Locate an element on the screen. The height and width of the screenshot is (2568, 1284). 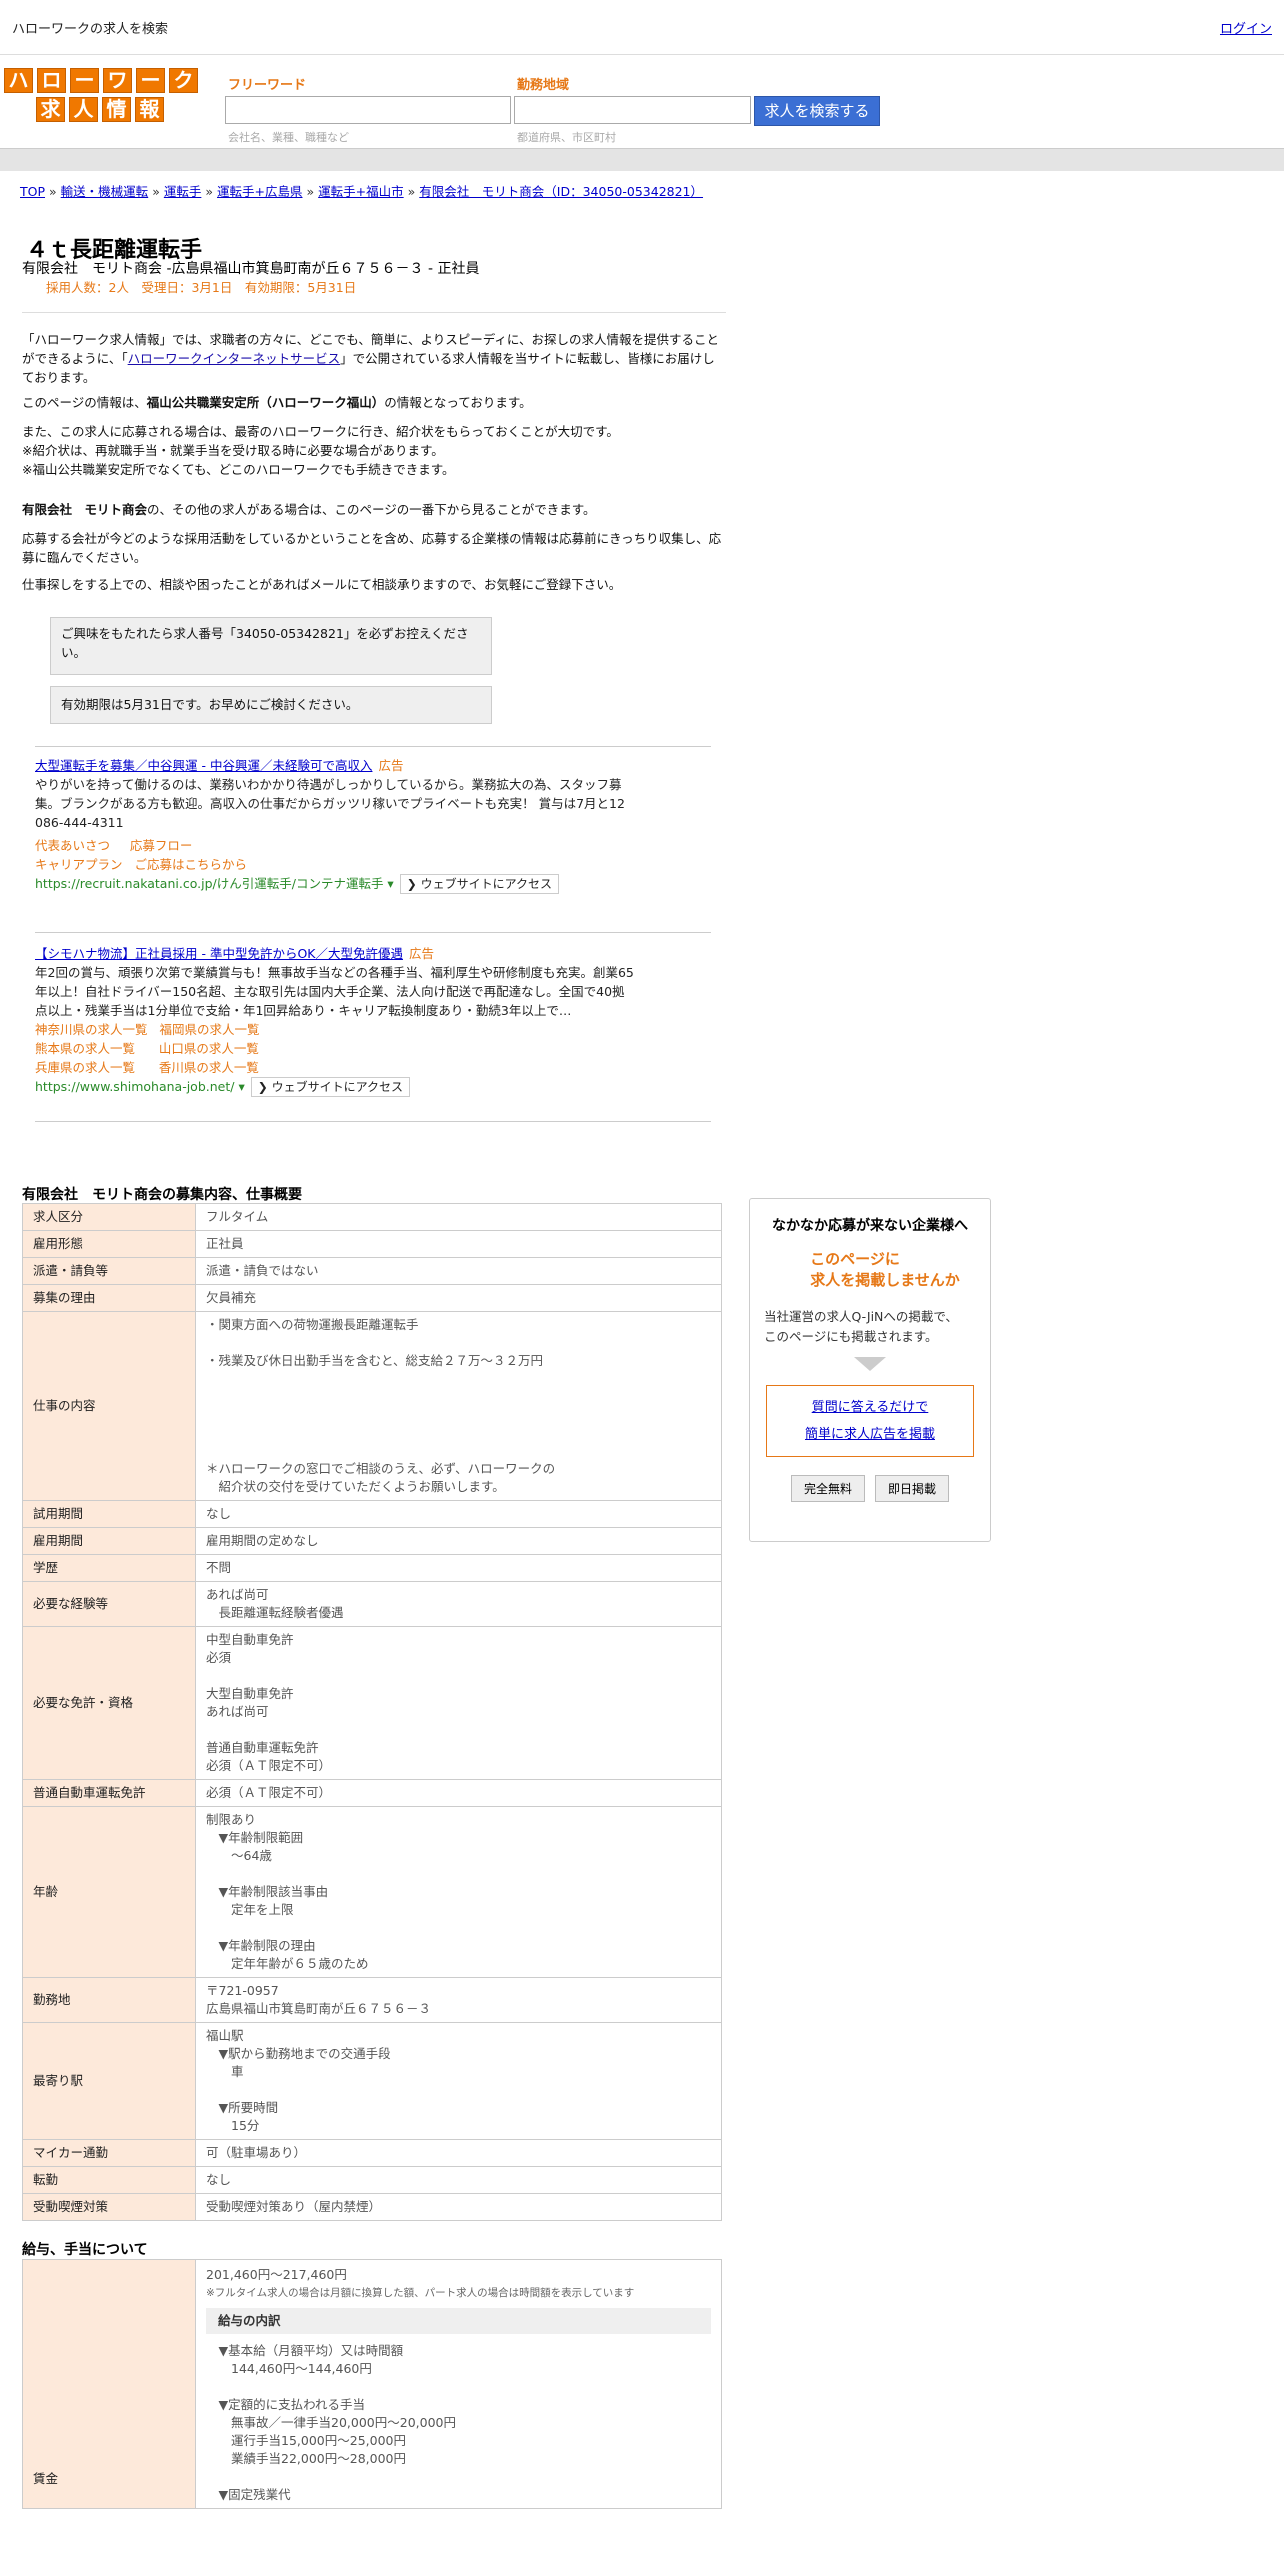
search-button: 求人を検索する is located at coordinates (817, 111).